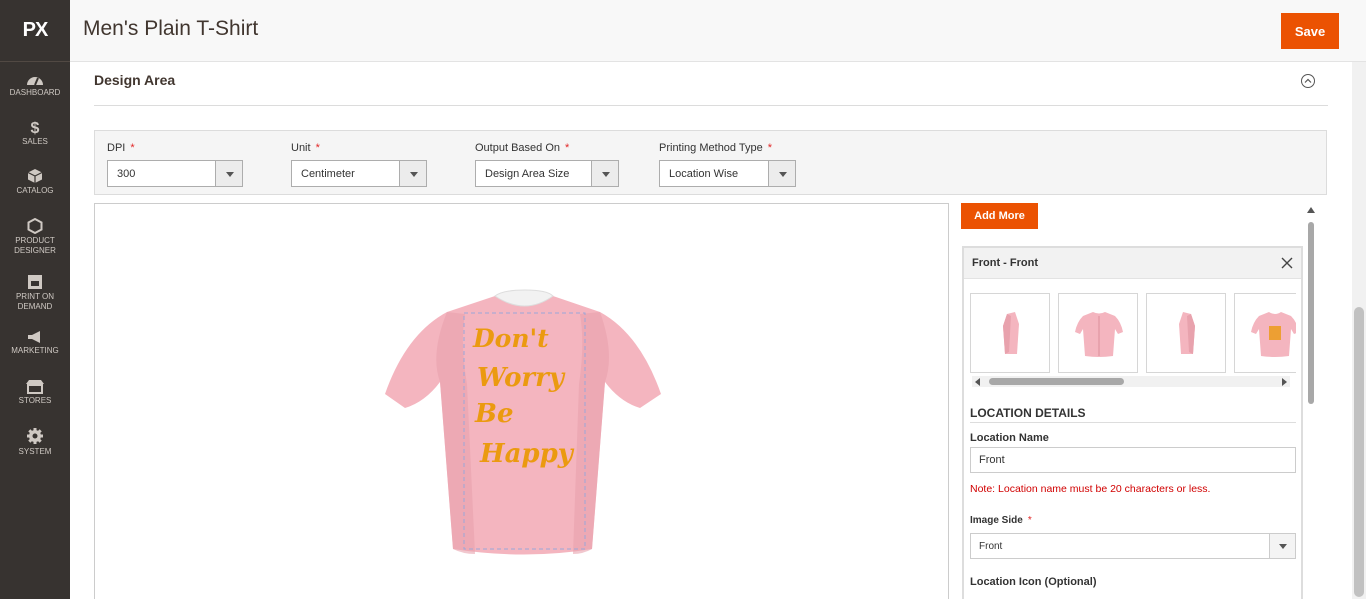 Image resolution: width=1366 pixels, height=599 pixels. What do you see at coordinates (175, 173) in the screenshot?
I see `dpi-select: 300` at bounding box center [175, 173].